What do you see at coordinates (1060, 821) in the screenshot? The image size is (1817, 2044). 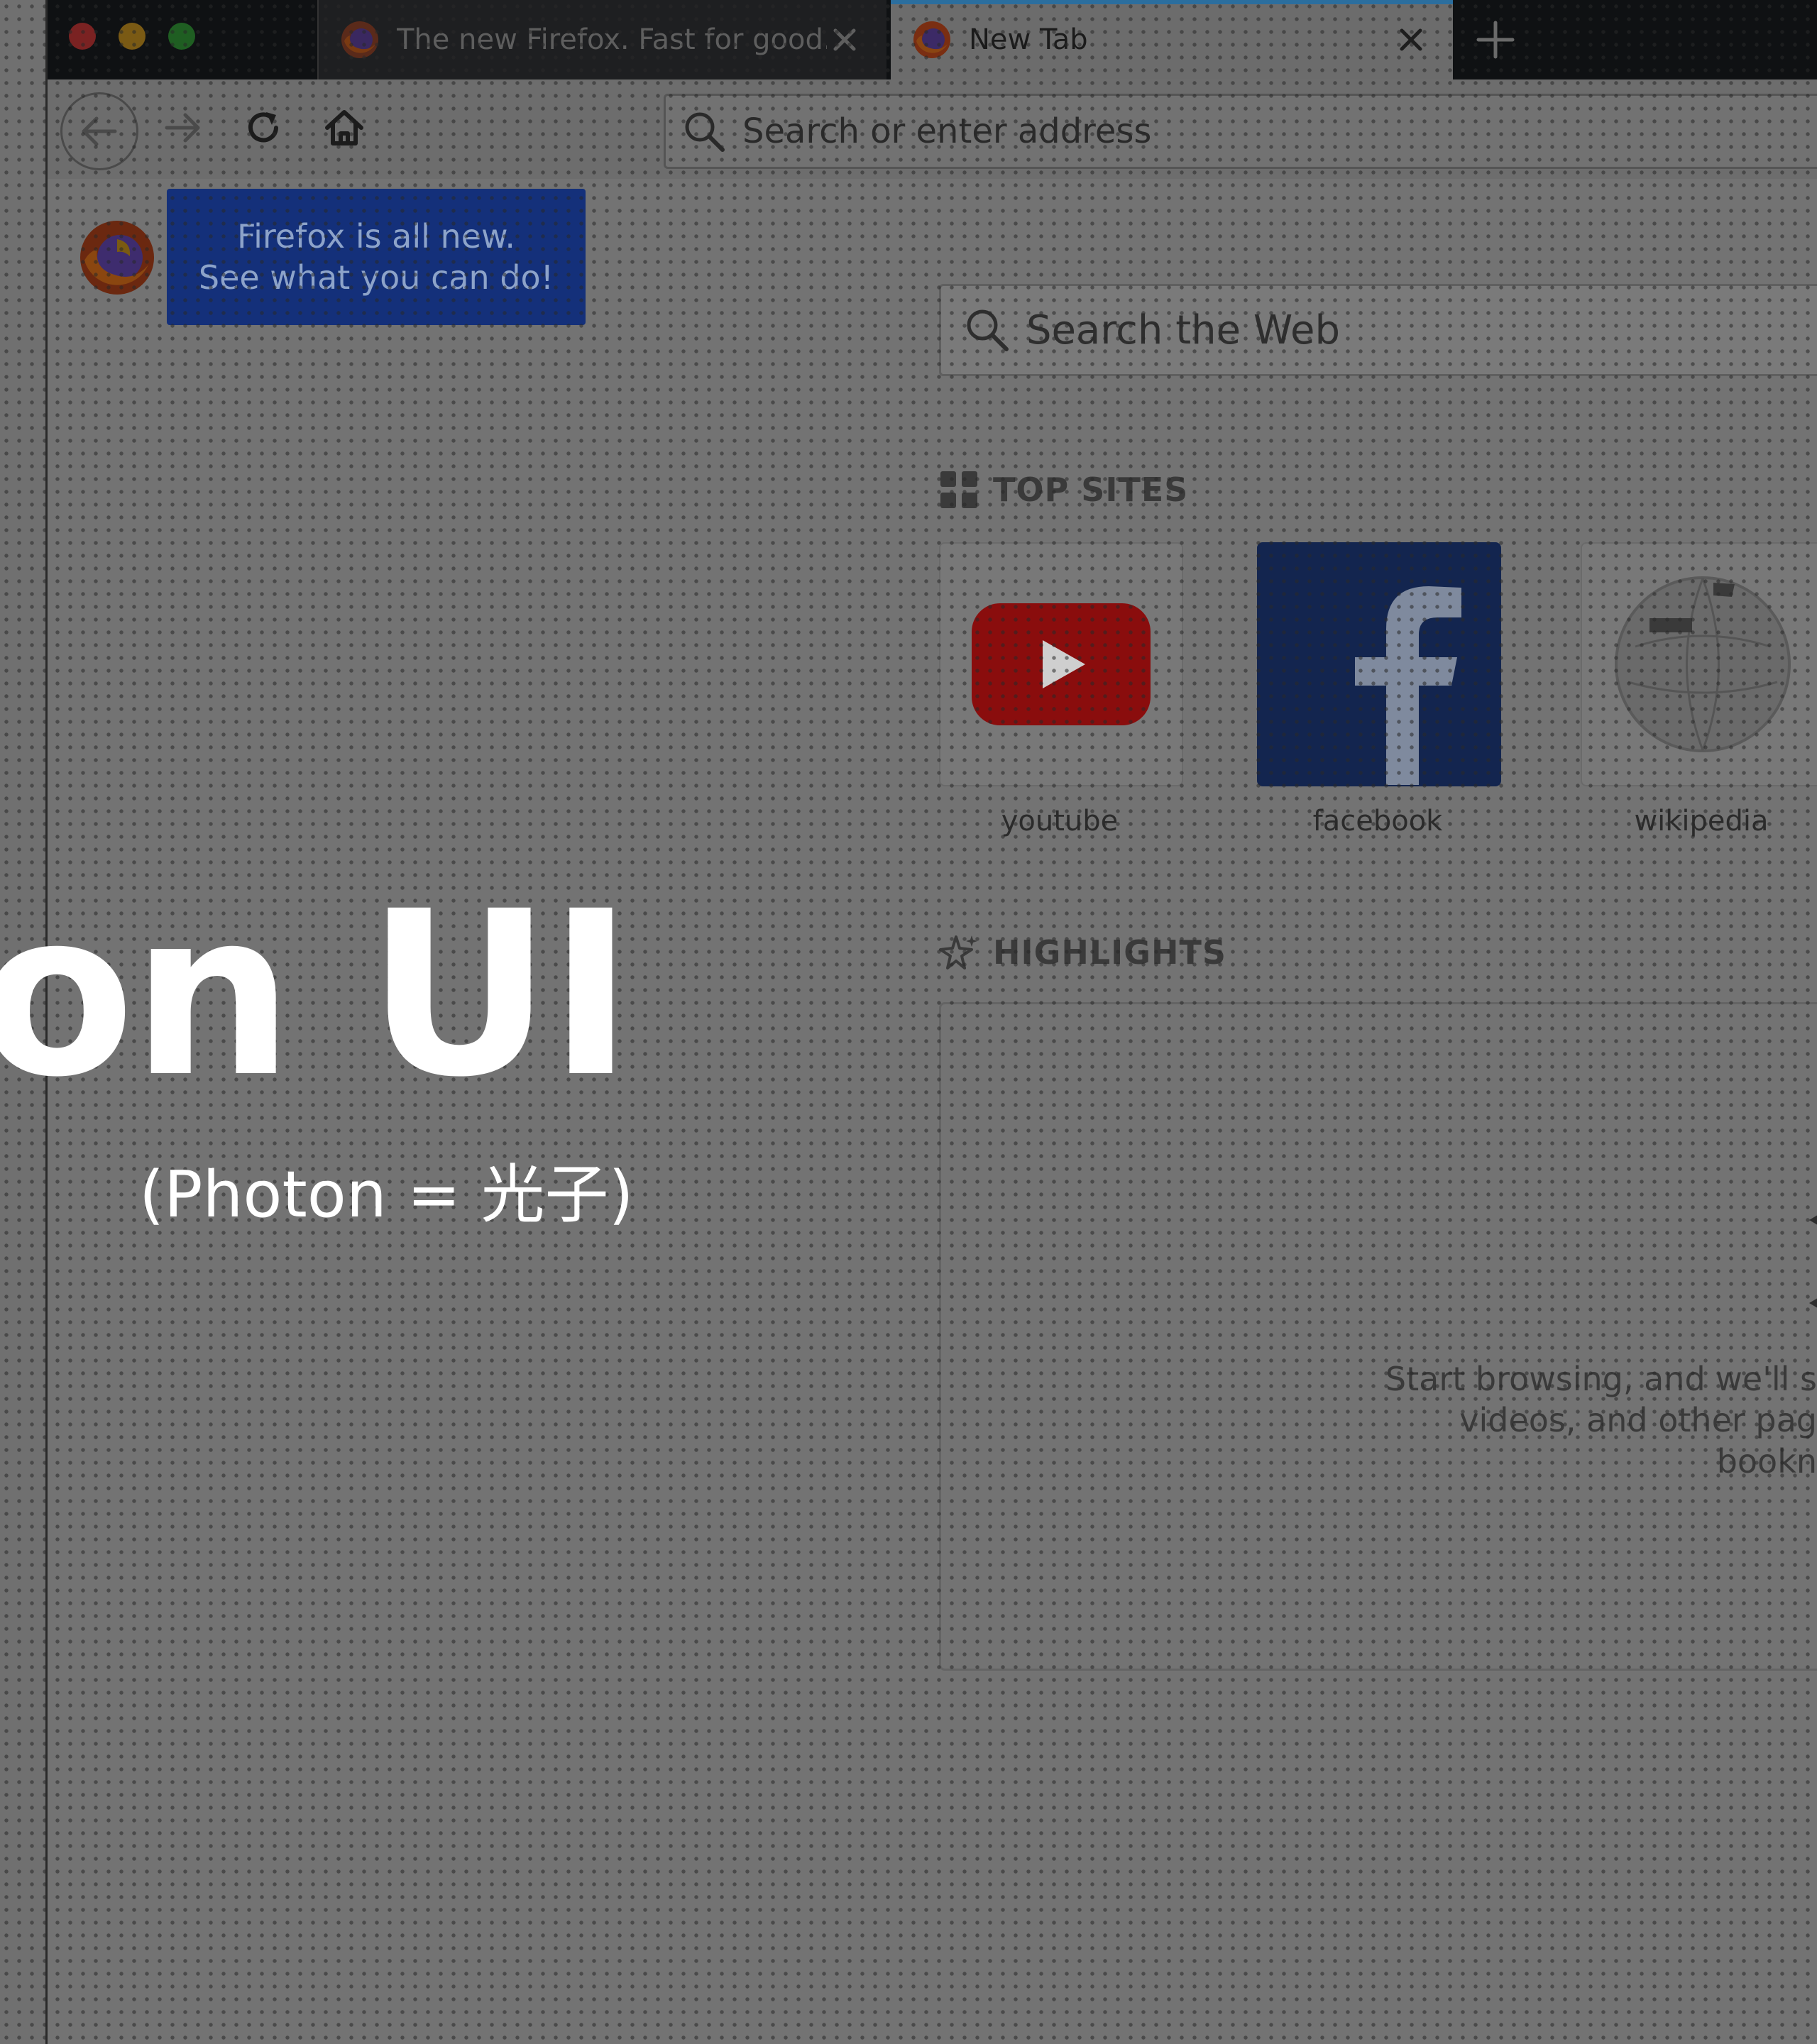 I see `top-site-label: youtube` at bounding box center [1060, 821].